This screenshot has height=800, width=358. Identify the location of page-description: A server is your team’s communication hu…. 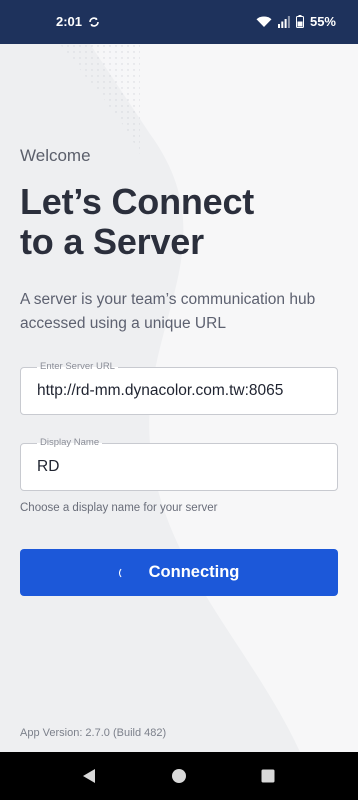
(168, 311).